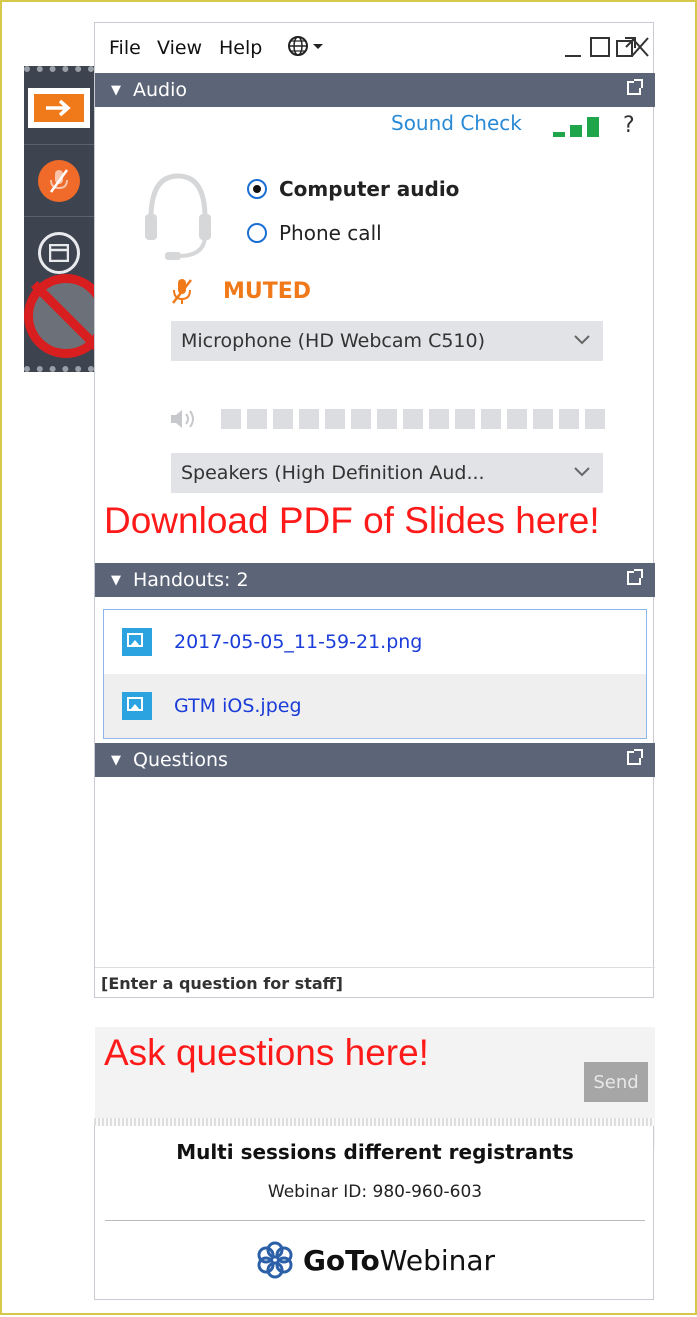 This screenshot has height=1317, width=697. Describe the element at coordinates (257, 189) in the screenshot. I see `radio-checked` at that location.